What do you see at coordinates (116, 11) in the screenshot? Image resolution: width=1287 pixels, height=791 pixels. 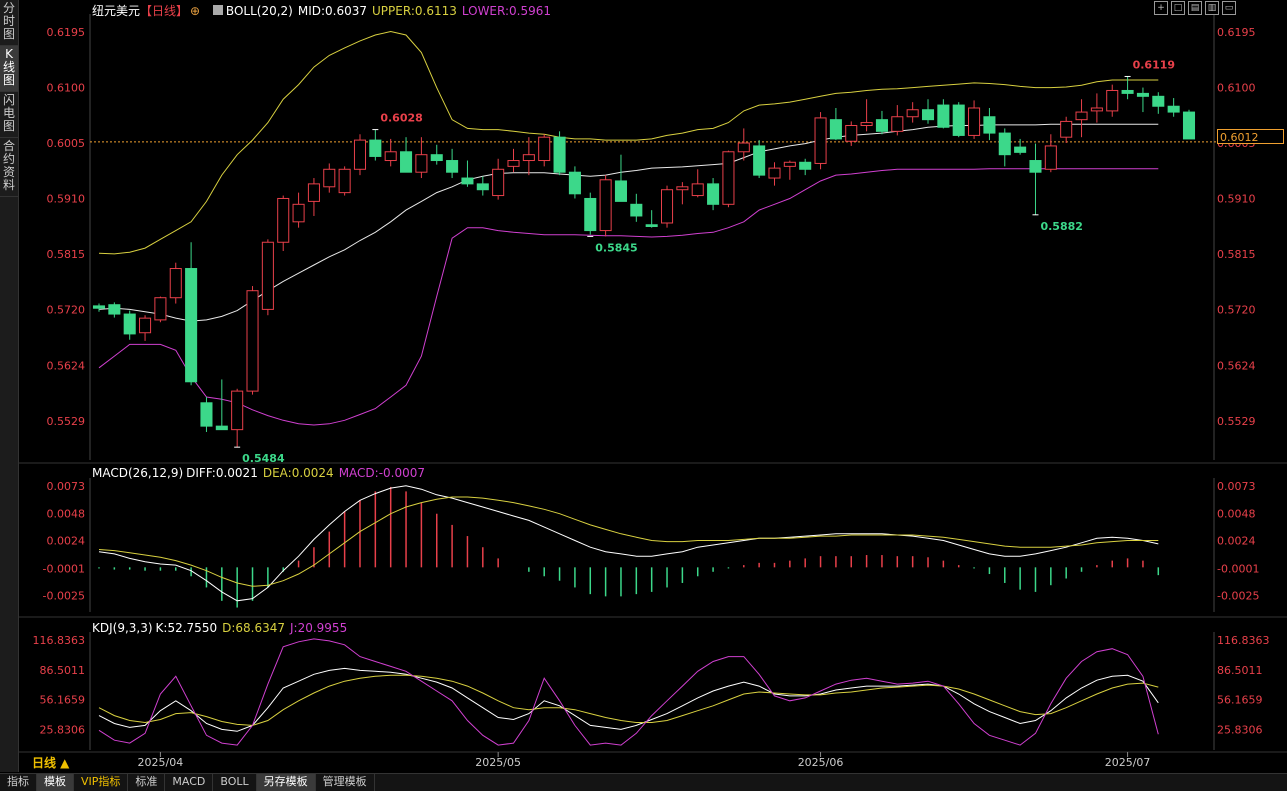 I see `instrument-name: 纽元美元` at bounding box center [116, 11].